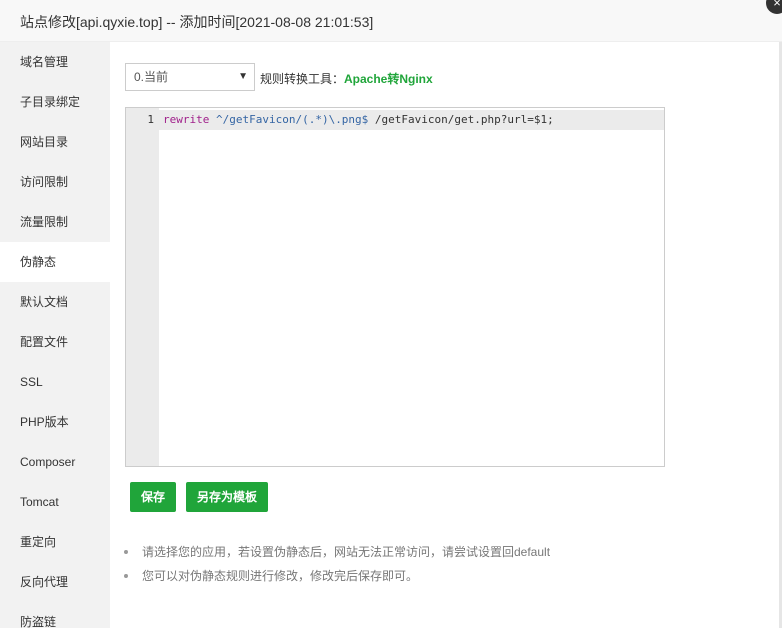 This screenshot has width=782, height=642. What do you see at coordinates (150, 119) in the screenshot?
I see `line-number: 1` at bounding box center [150, 119].